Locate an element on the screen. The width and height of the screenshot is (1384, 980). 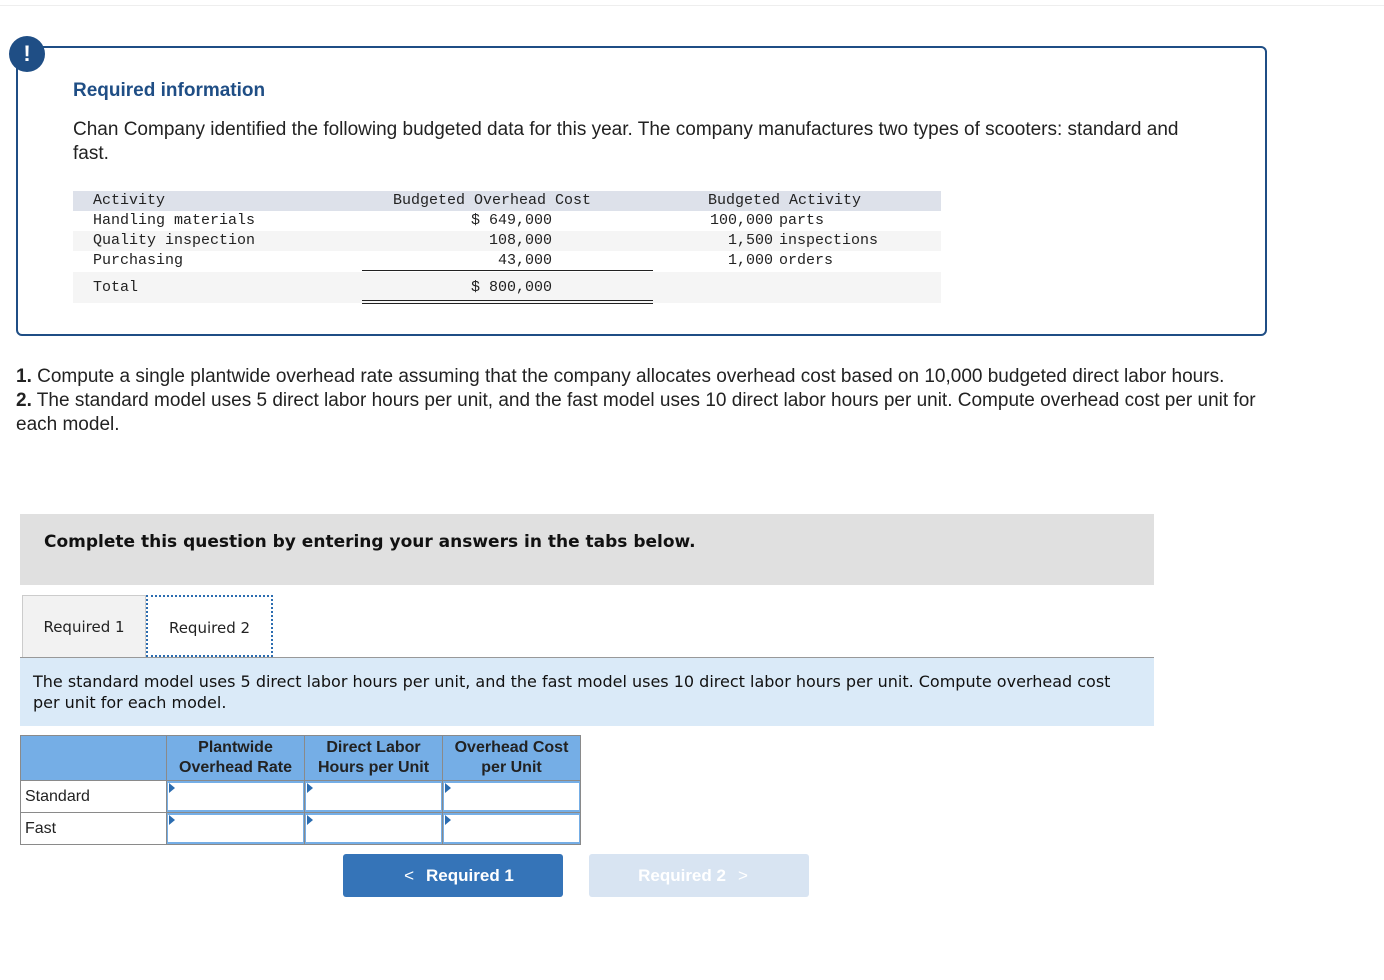
activity-unit: inspections is located at coordinates (829, 240).